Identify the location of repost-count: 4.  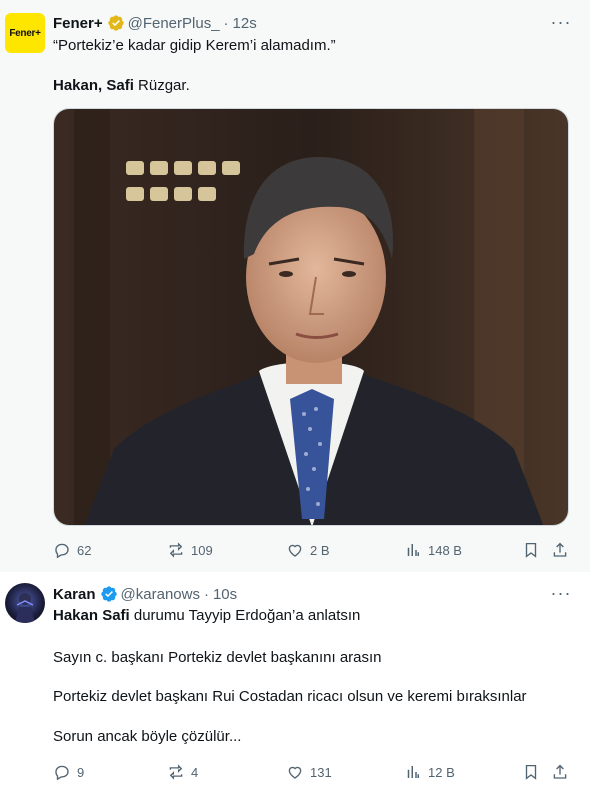
(195, 772).